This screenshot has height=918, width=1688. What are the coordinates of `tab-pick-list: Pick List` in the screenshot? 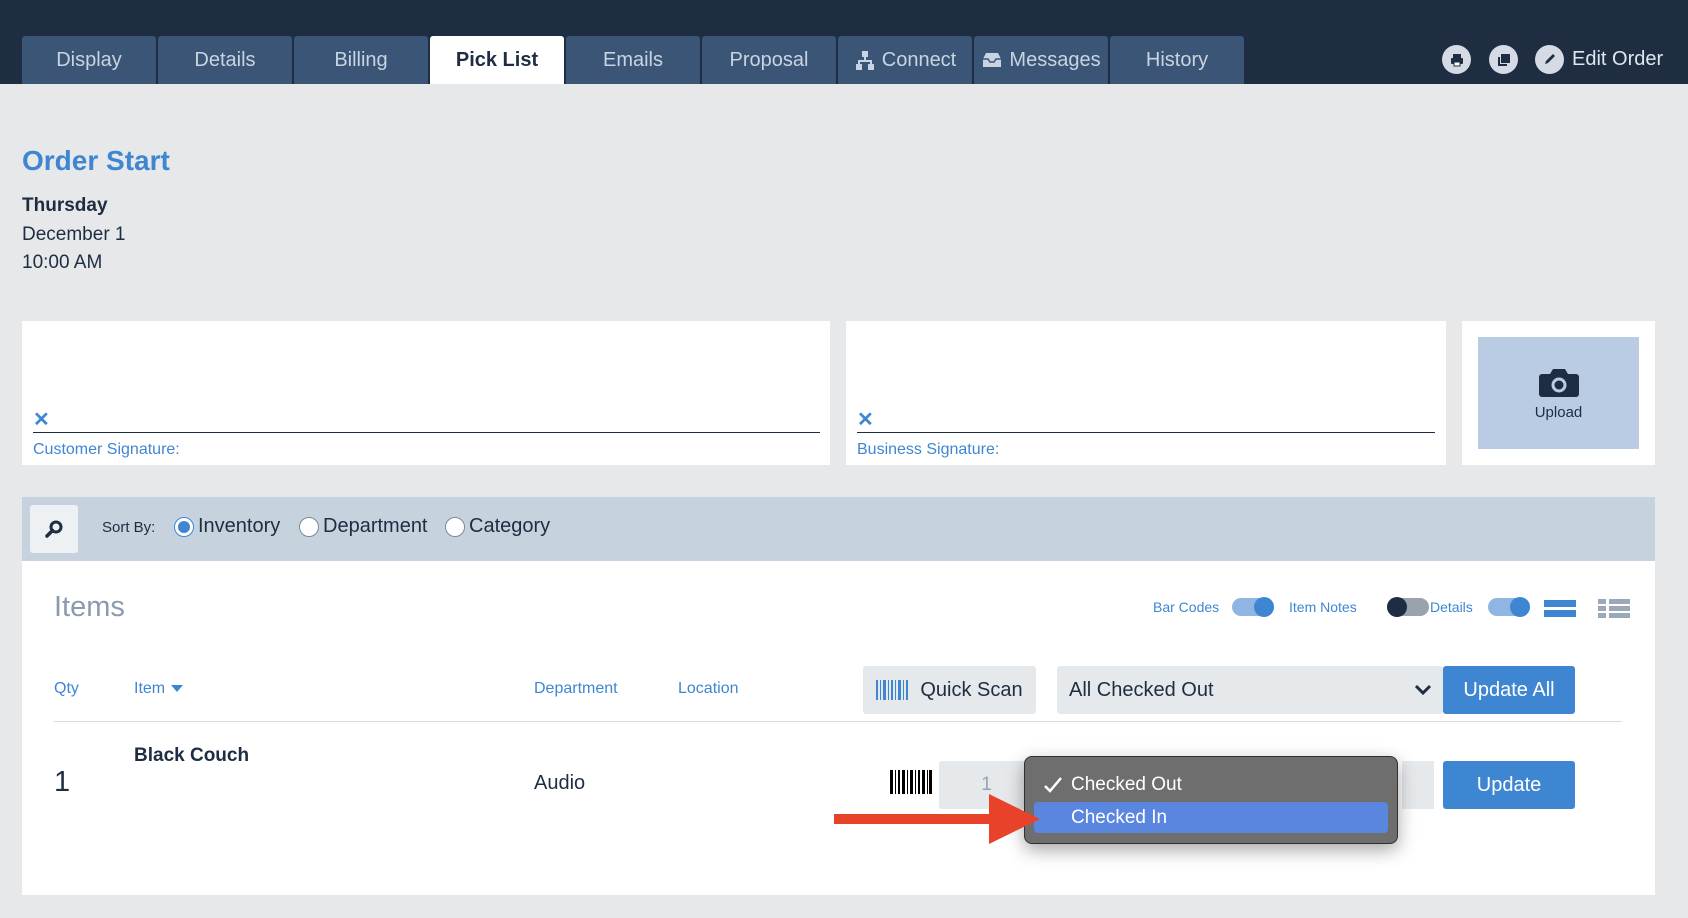 It's located at (497, 60).